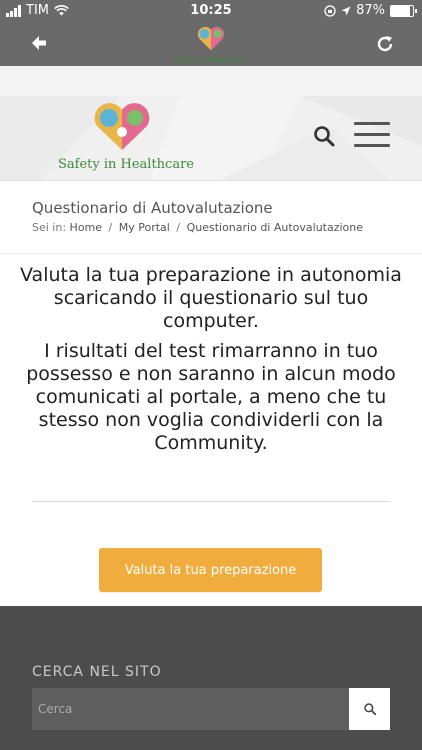 The image size is (422, 750). I want to click on site-search-button, so click(369, 709).